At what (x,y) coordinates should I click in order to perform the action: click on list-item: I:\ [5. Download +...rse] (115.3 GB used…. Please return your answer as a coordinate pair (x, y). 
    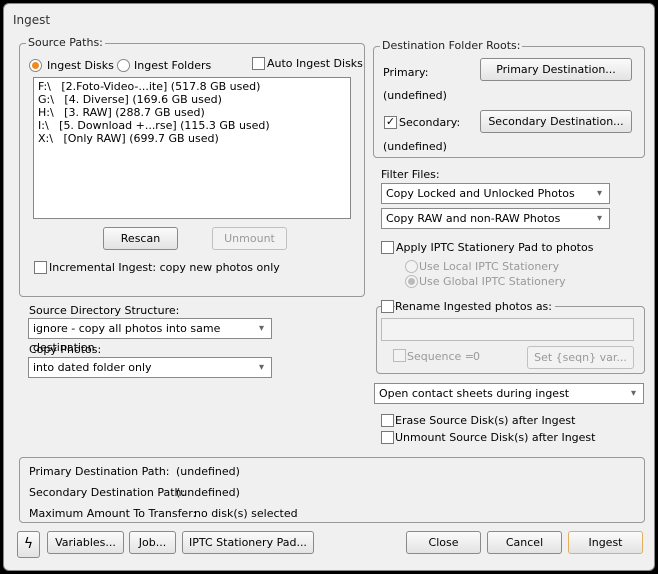
    Looking at the image, I should click on (192, 125).